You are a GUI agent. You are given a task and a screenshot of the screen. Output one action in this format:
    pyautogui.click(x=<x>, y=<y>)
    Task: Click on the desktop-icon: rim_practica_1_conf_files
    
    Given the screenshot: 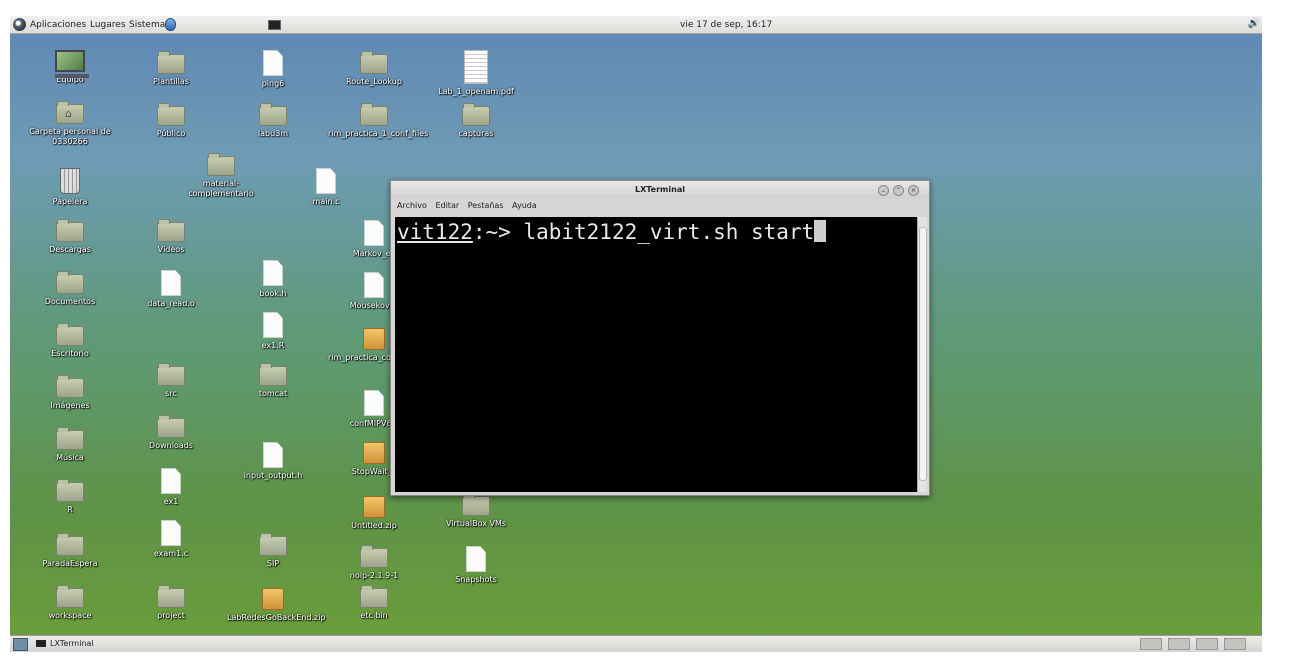 What is the action you would take?
    pyautogui.click(x=378, y=121)
    